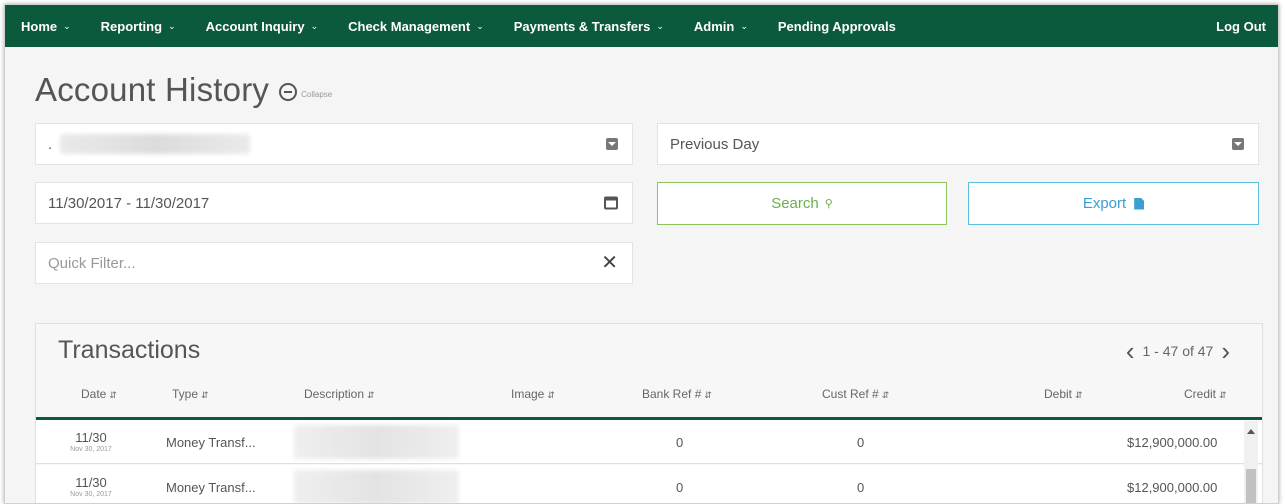  Describe the element at coordinates (183, 90) in the screenshot. I see `title-row: Account History Collapse` at that location.